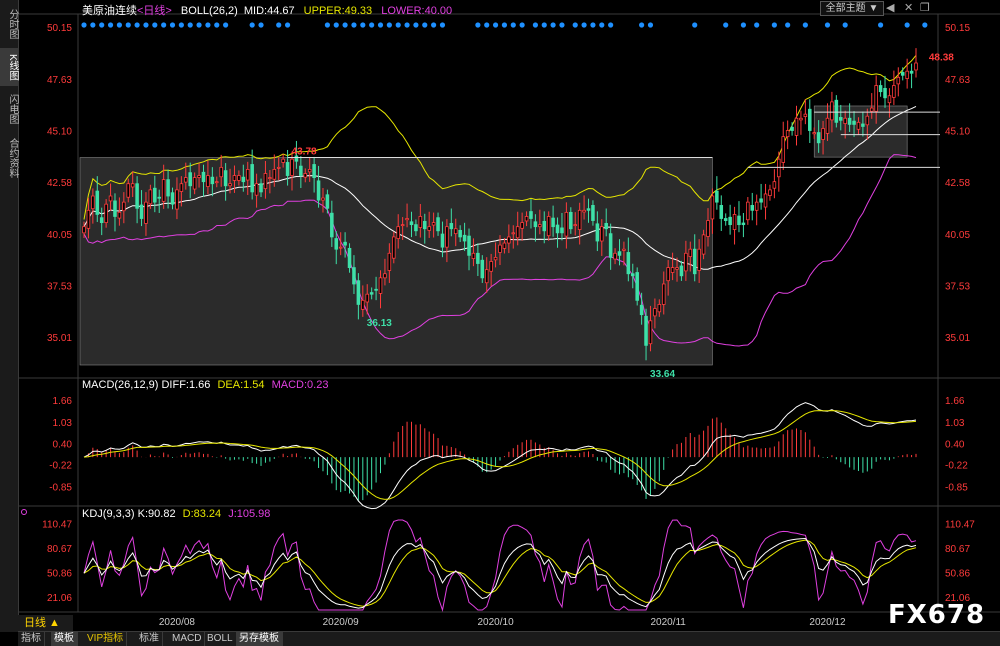  What do you see at coordinates (957, 286) in the screenshot?
I see `price-tick-right: 37.53` at bounding box center [957, 286].